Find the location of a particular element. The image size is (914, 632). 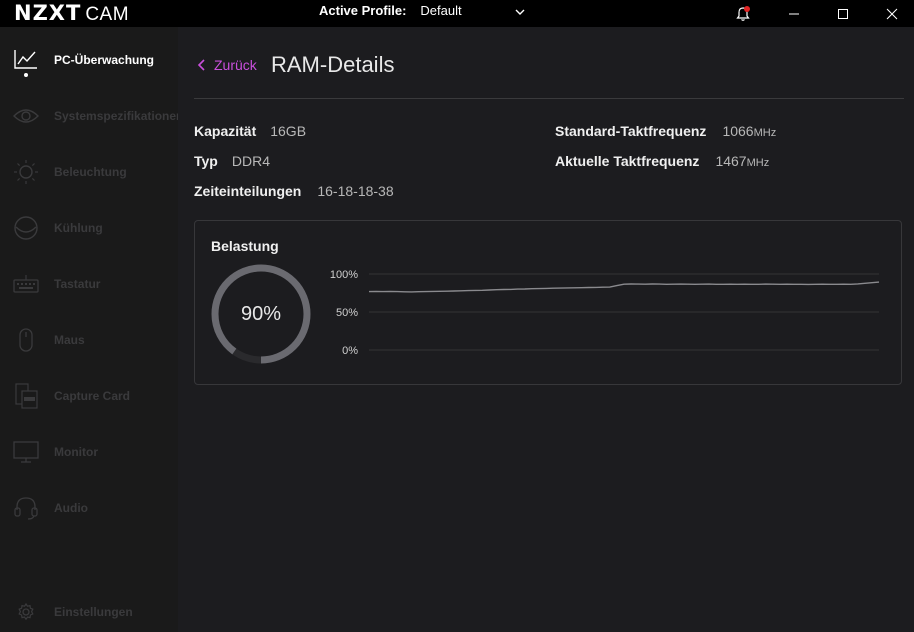

sidebar-item-monitor: Monitor is located at coordinates (89, 452).